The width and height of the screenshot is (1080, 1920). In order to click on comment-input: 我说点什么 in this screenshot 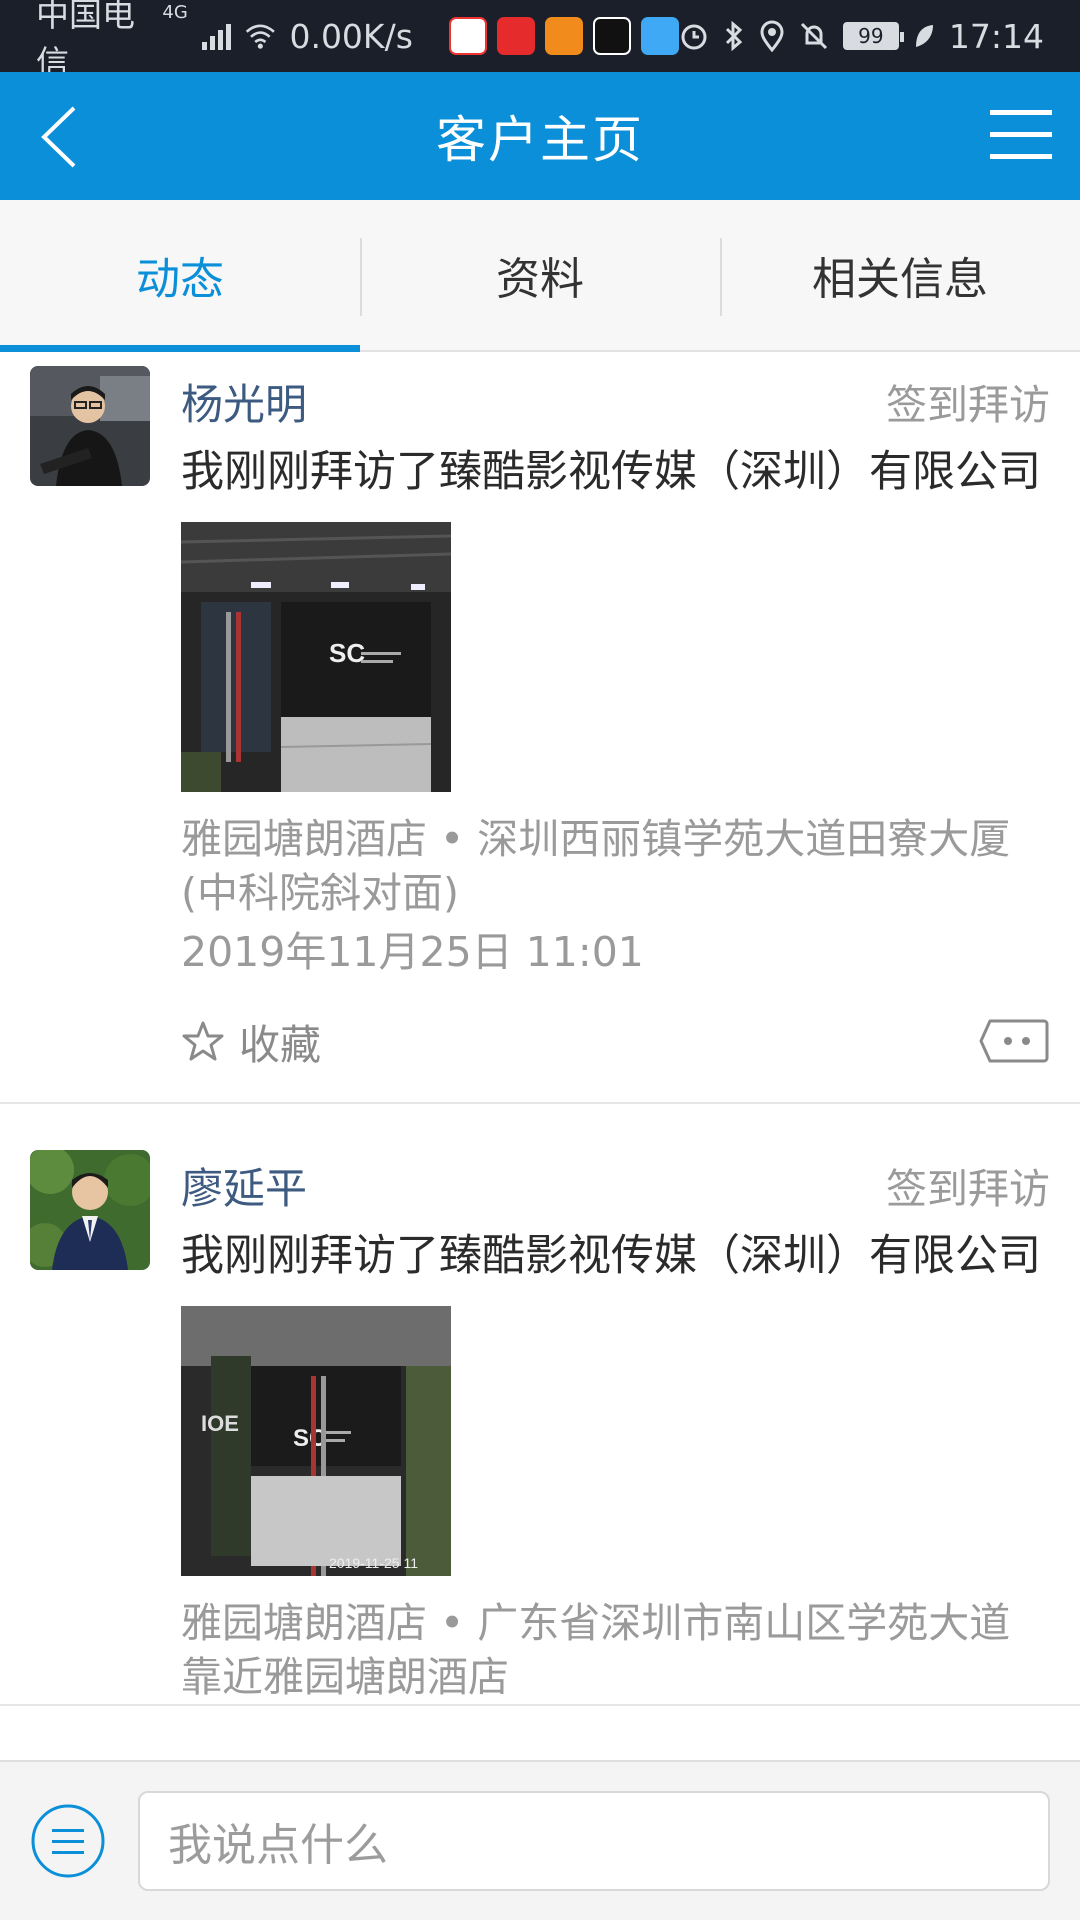, I will do `click(594, 1841)`.